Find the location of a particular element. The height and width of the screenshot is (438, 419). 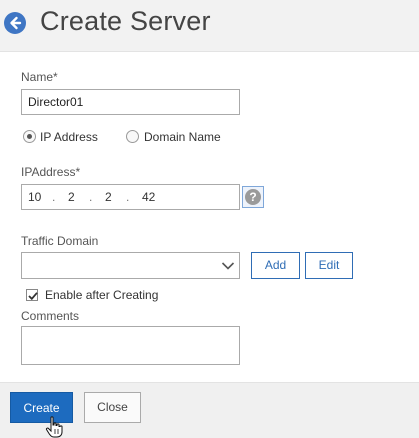

ip-address-label: IPAddress* is located at coordinates (51, 172).